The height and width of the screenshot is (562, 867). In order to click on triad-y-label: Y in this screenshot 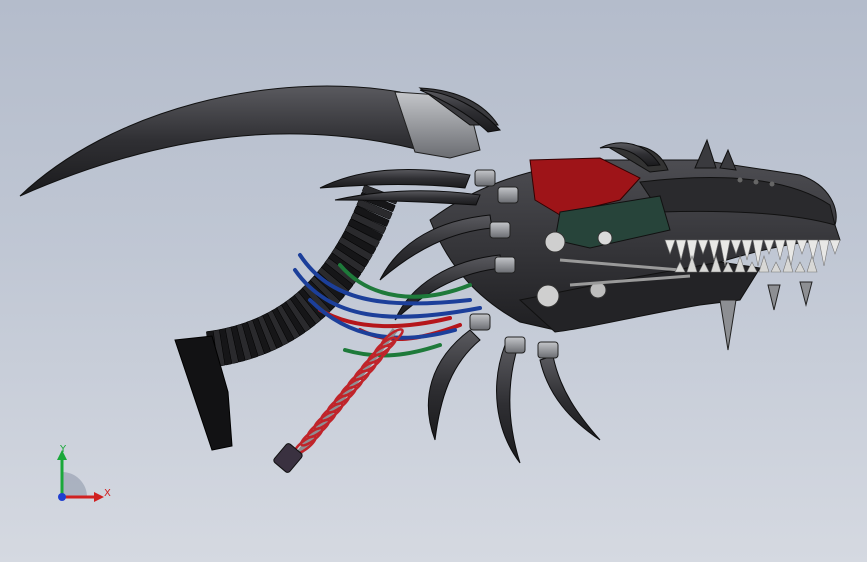, I will do `click(63, 449)`.